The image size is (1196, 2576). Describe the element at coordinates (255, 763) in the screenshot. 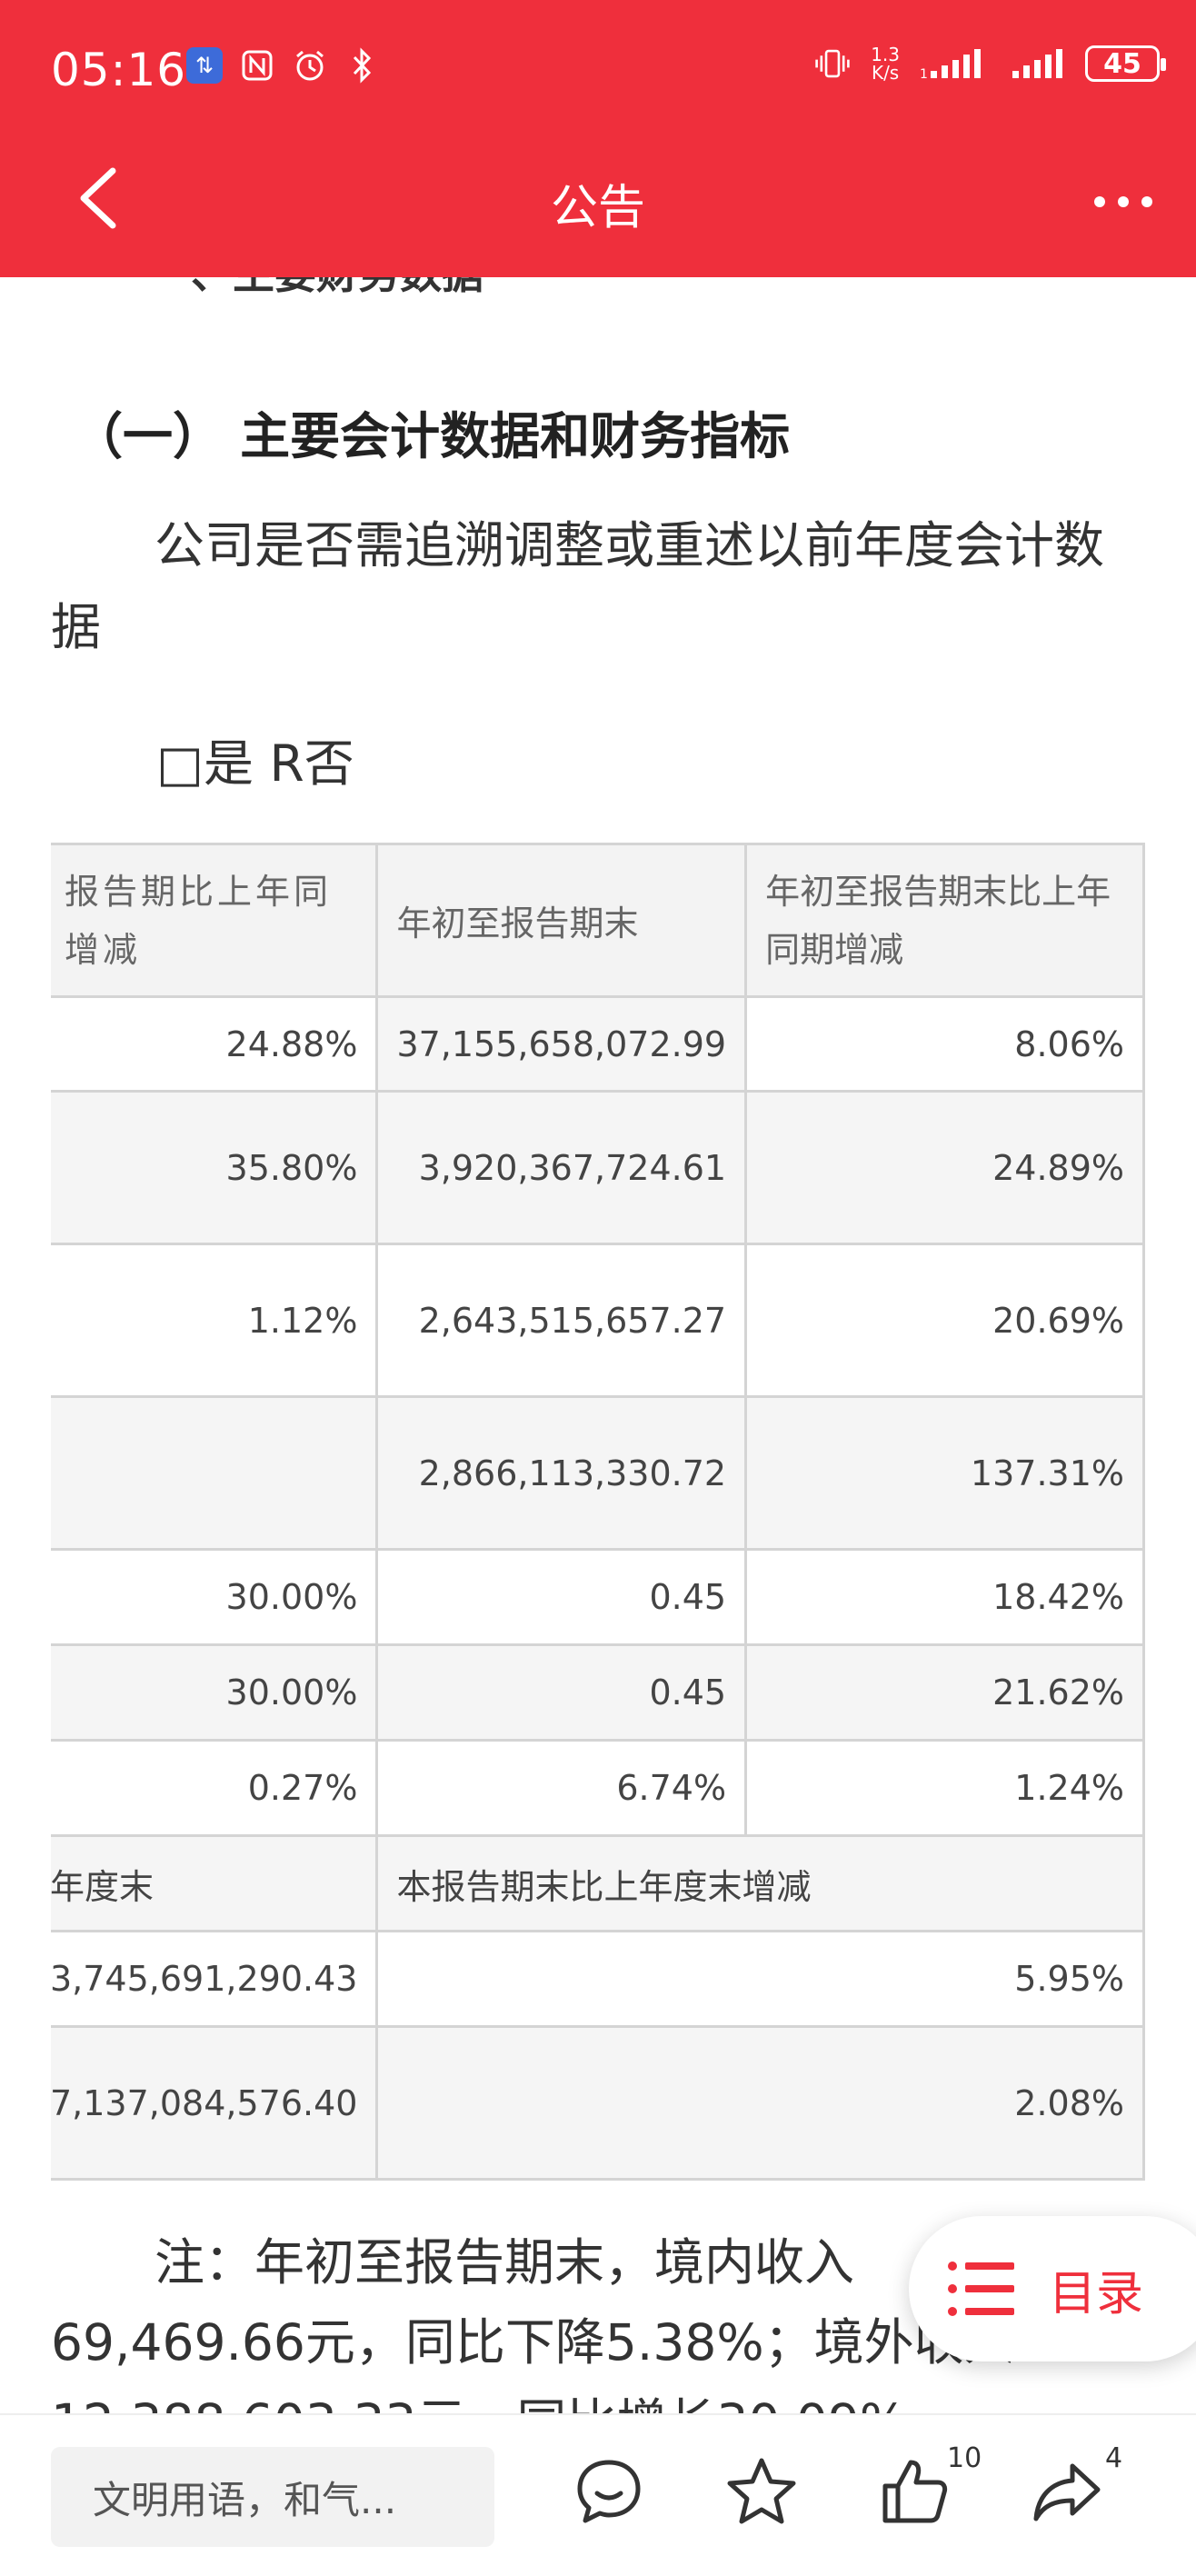

I see `choice-text: □是 R否` at that location.